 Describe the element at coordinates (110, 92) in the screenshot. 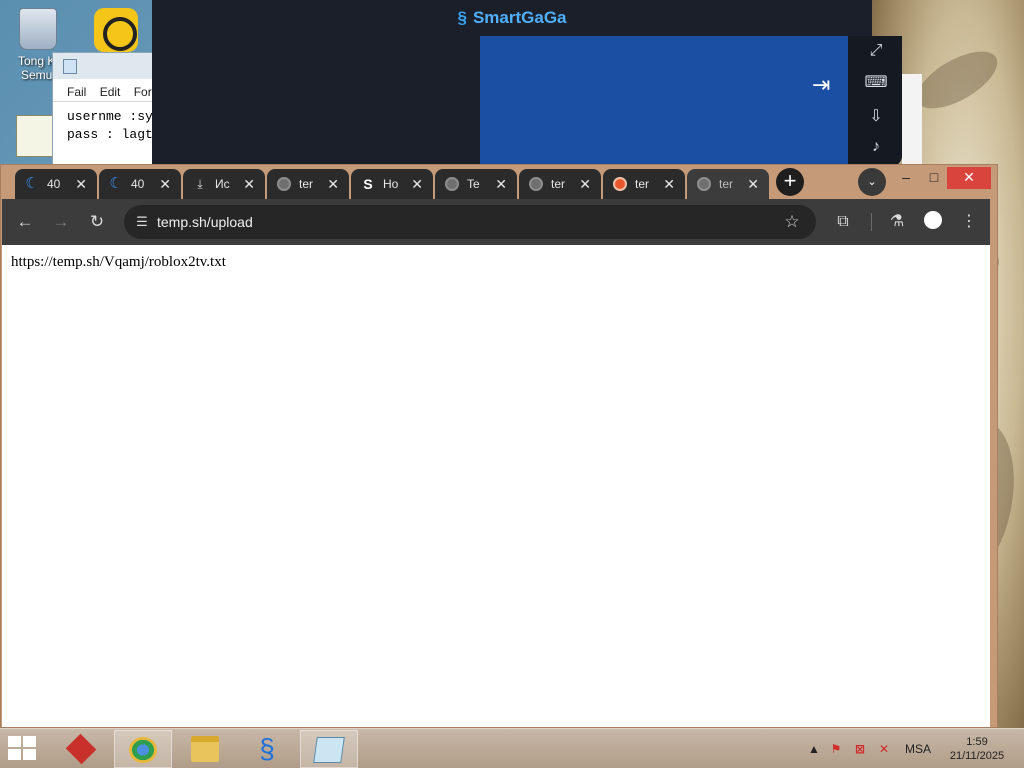

I see `menu-edit: Edit` at that location.